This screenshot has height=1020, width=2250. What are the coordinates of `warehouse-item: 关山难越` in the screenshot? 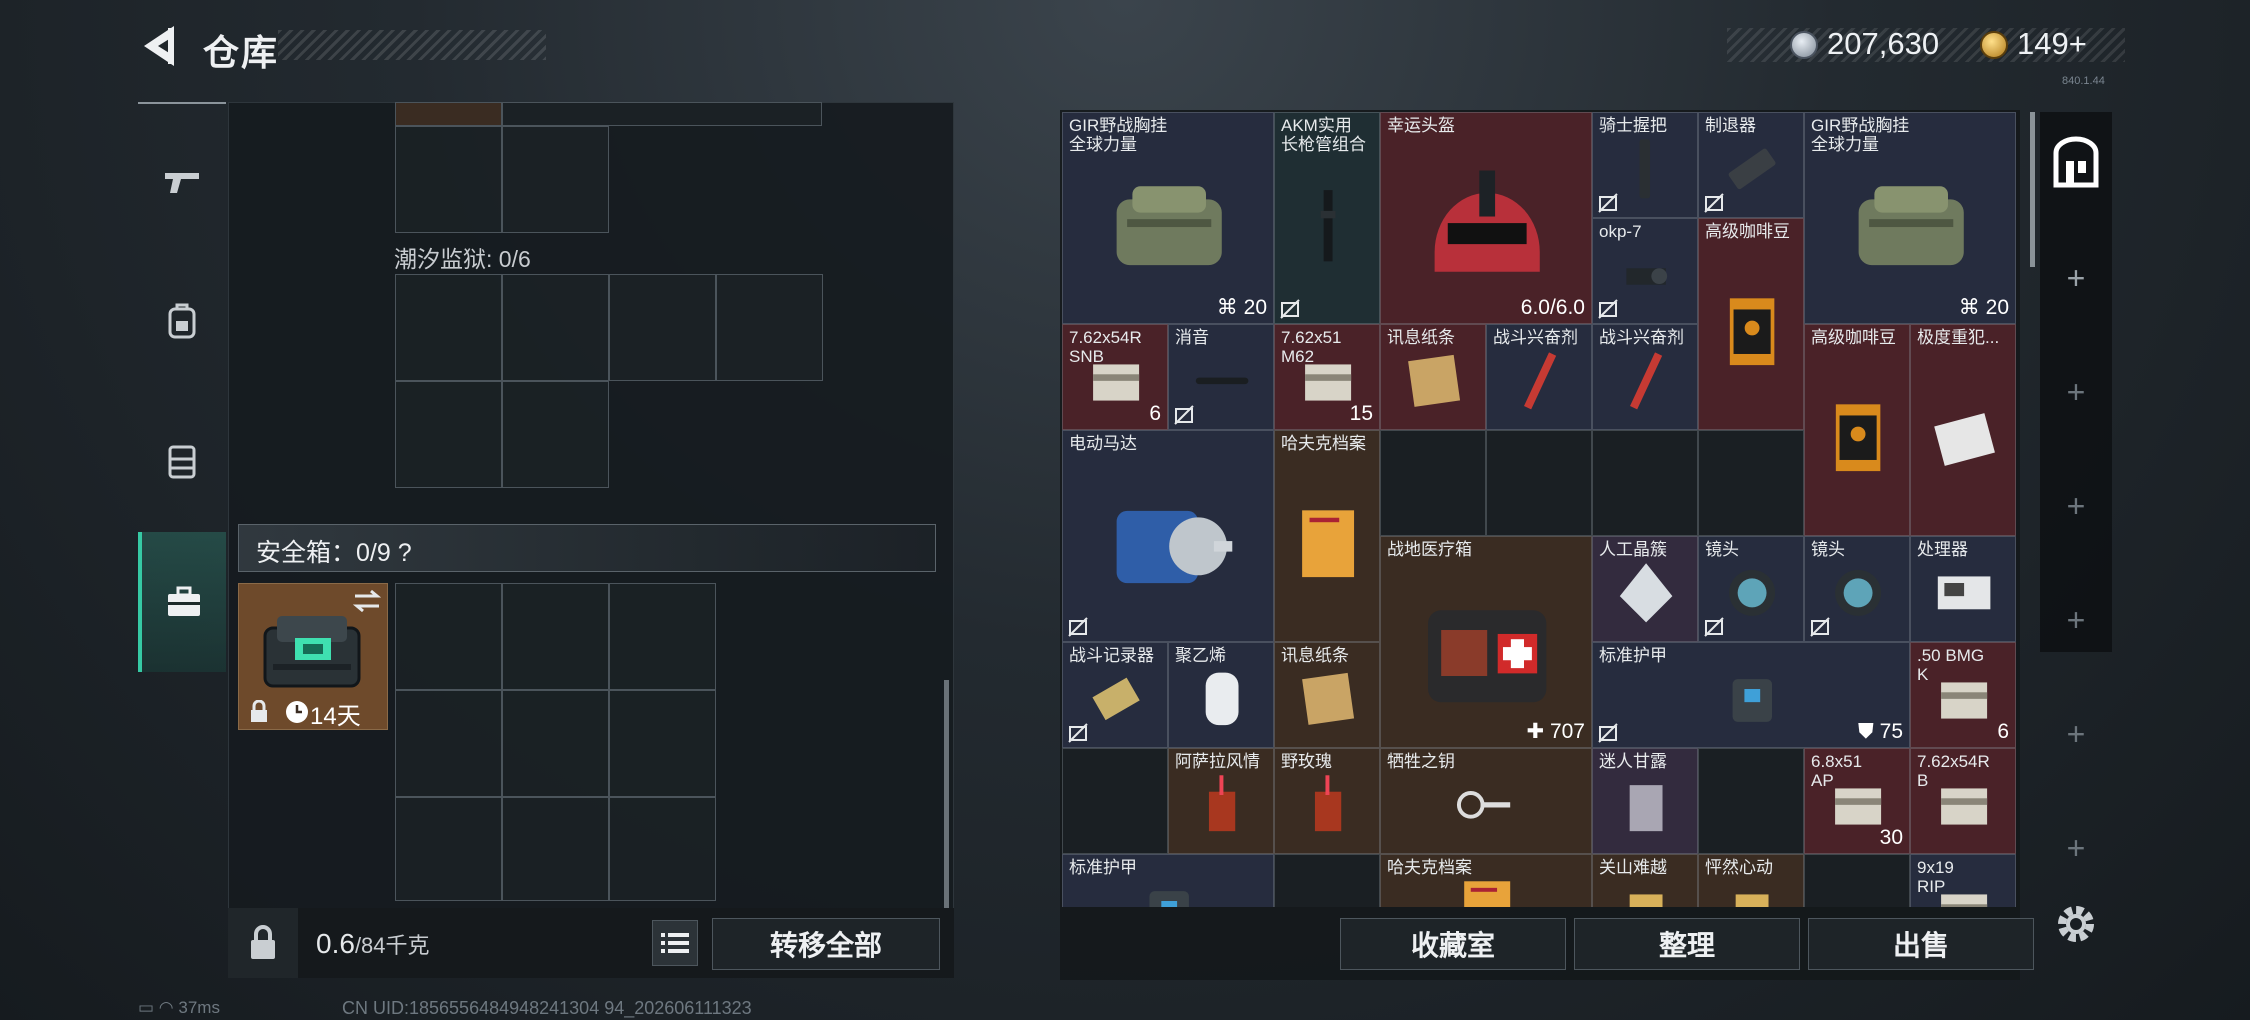 It's located at (1645, 880).